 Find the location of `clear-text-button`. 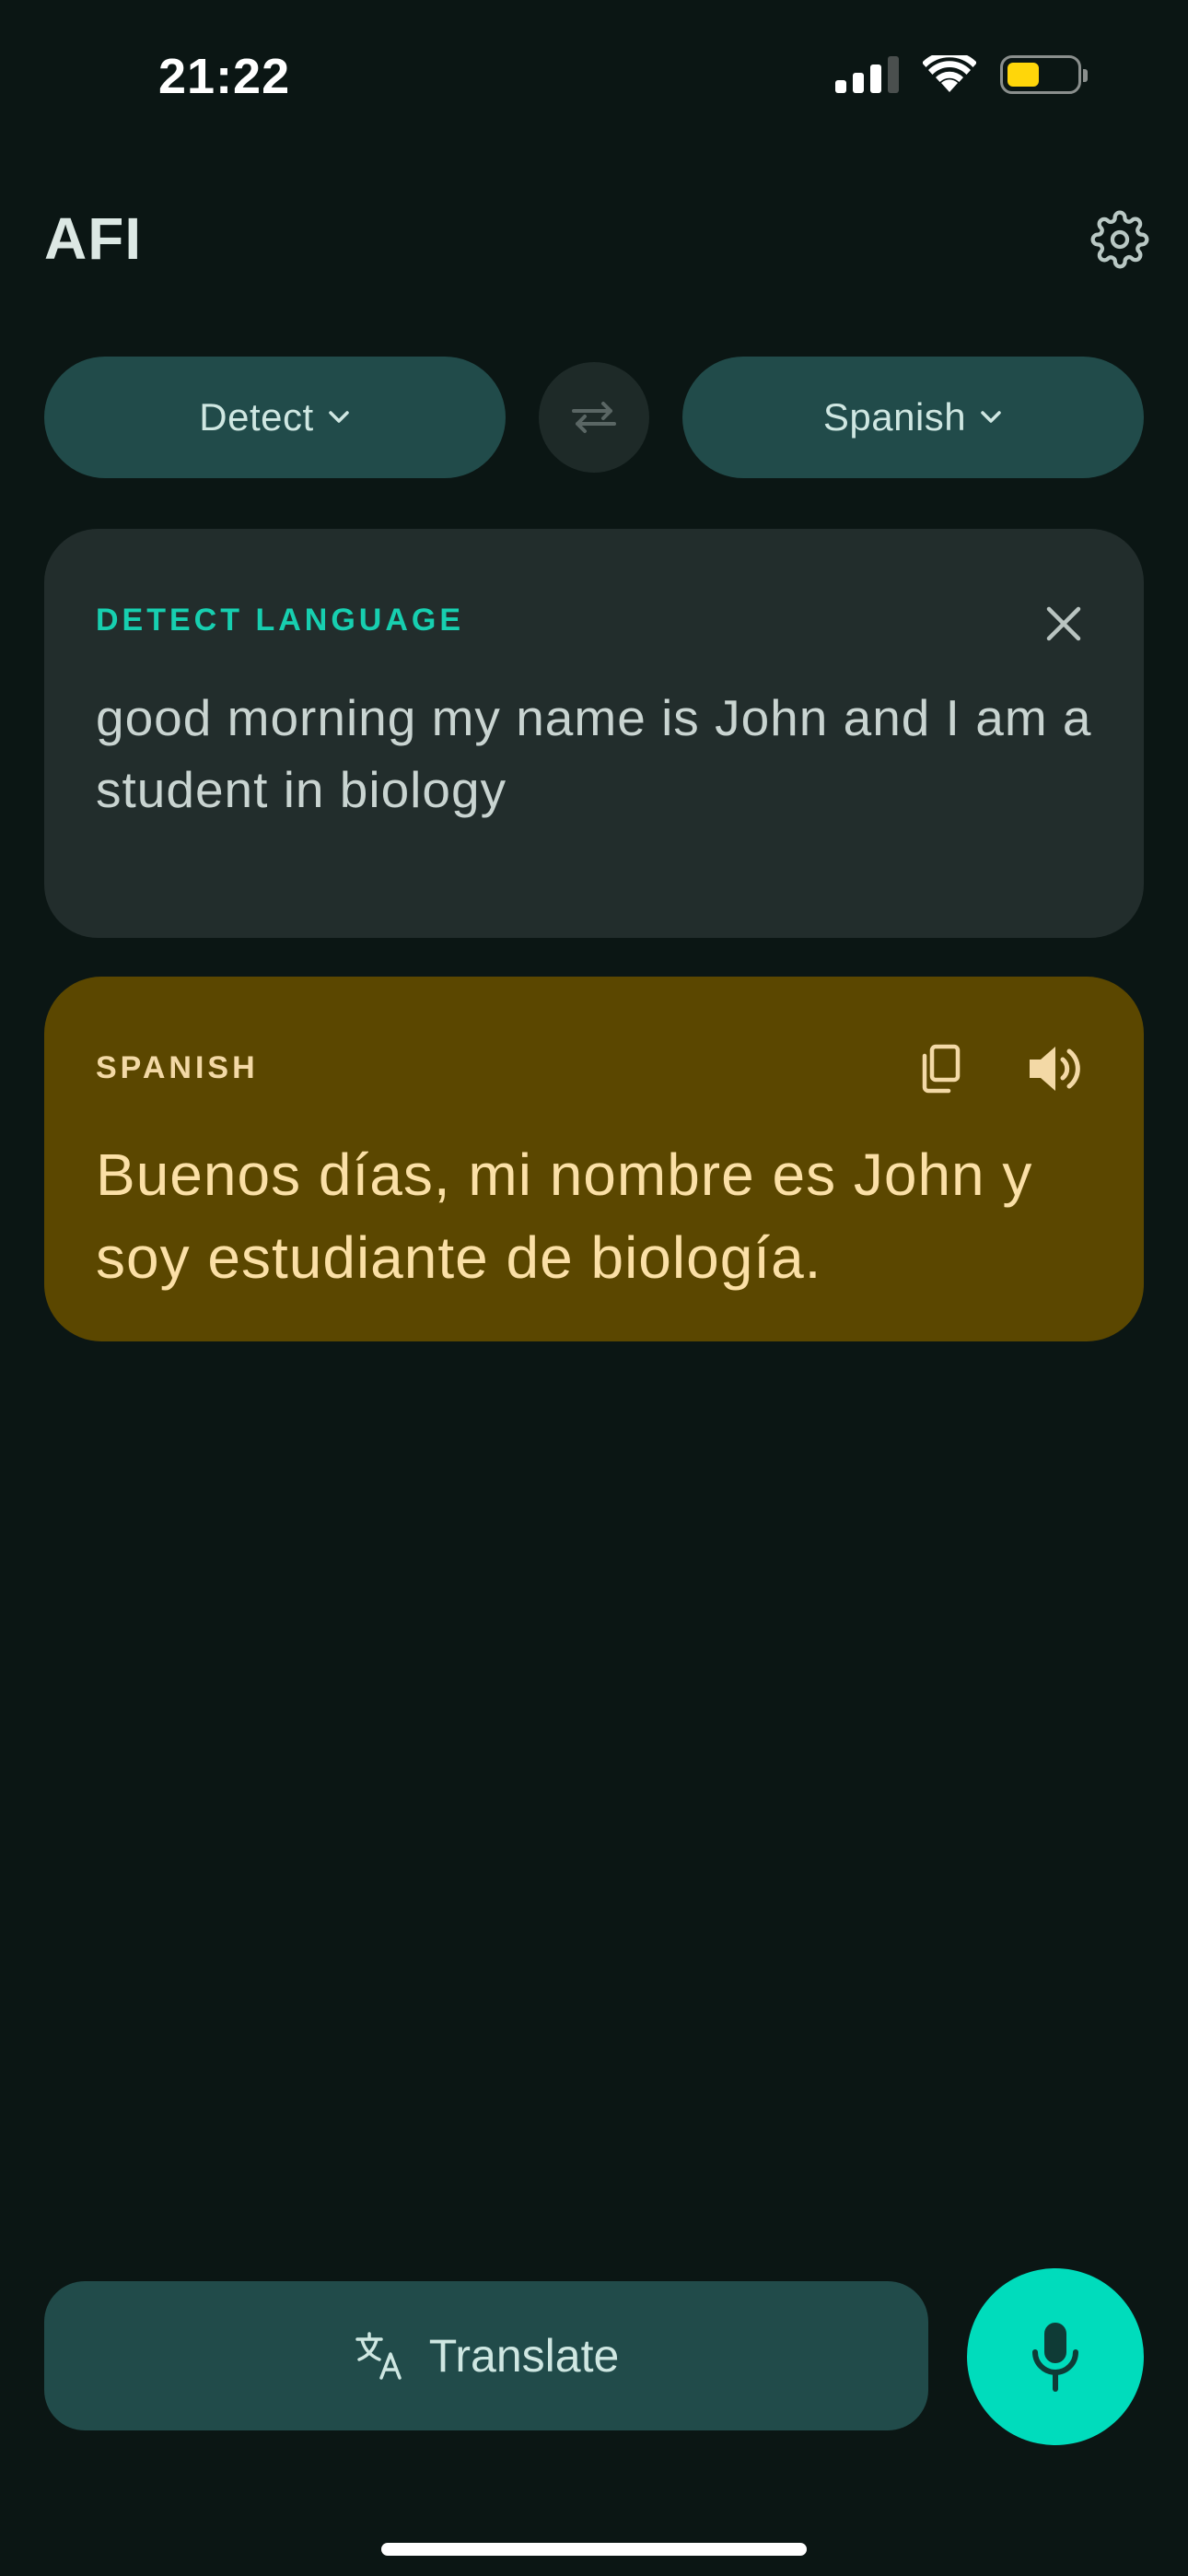

clear-text-button is located at coordinates (1064, 624).